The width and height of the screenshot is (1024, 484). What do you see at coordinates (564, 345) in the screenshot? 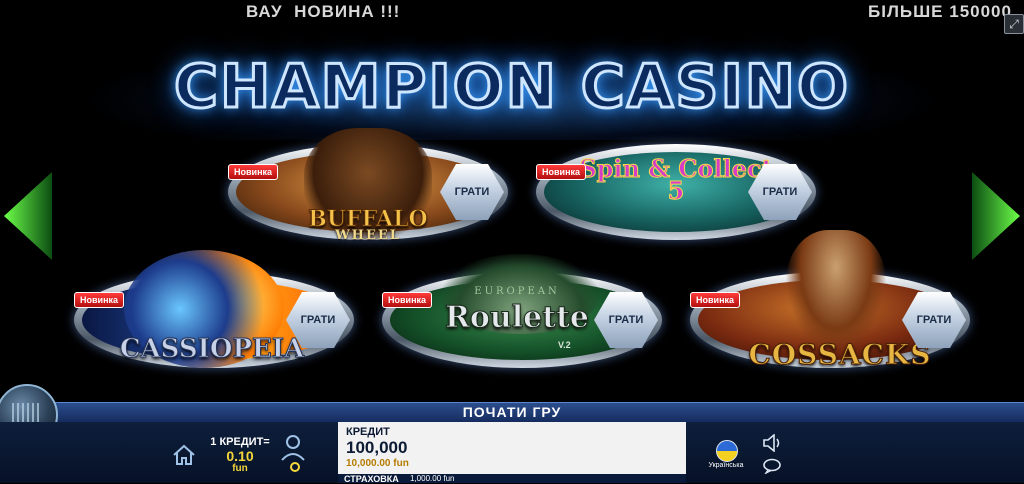
I see `game-version: V.2` at bounding box center [564, 345].